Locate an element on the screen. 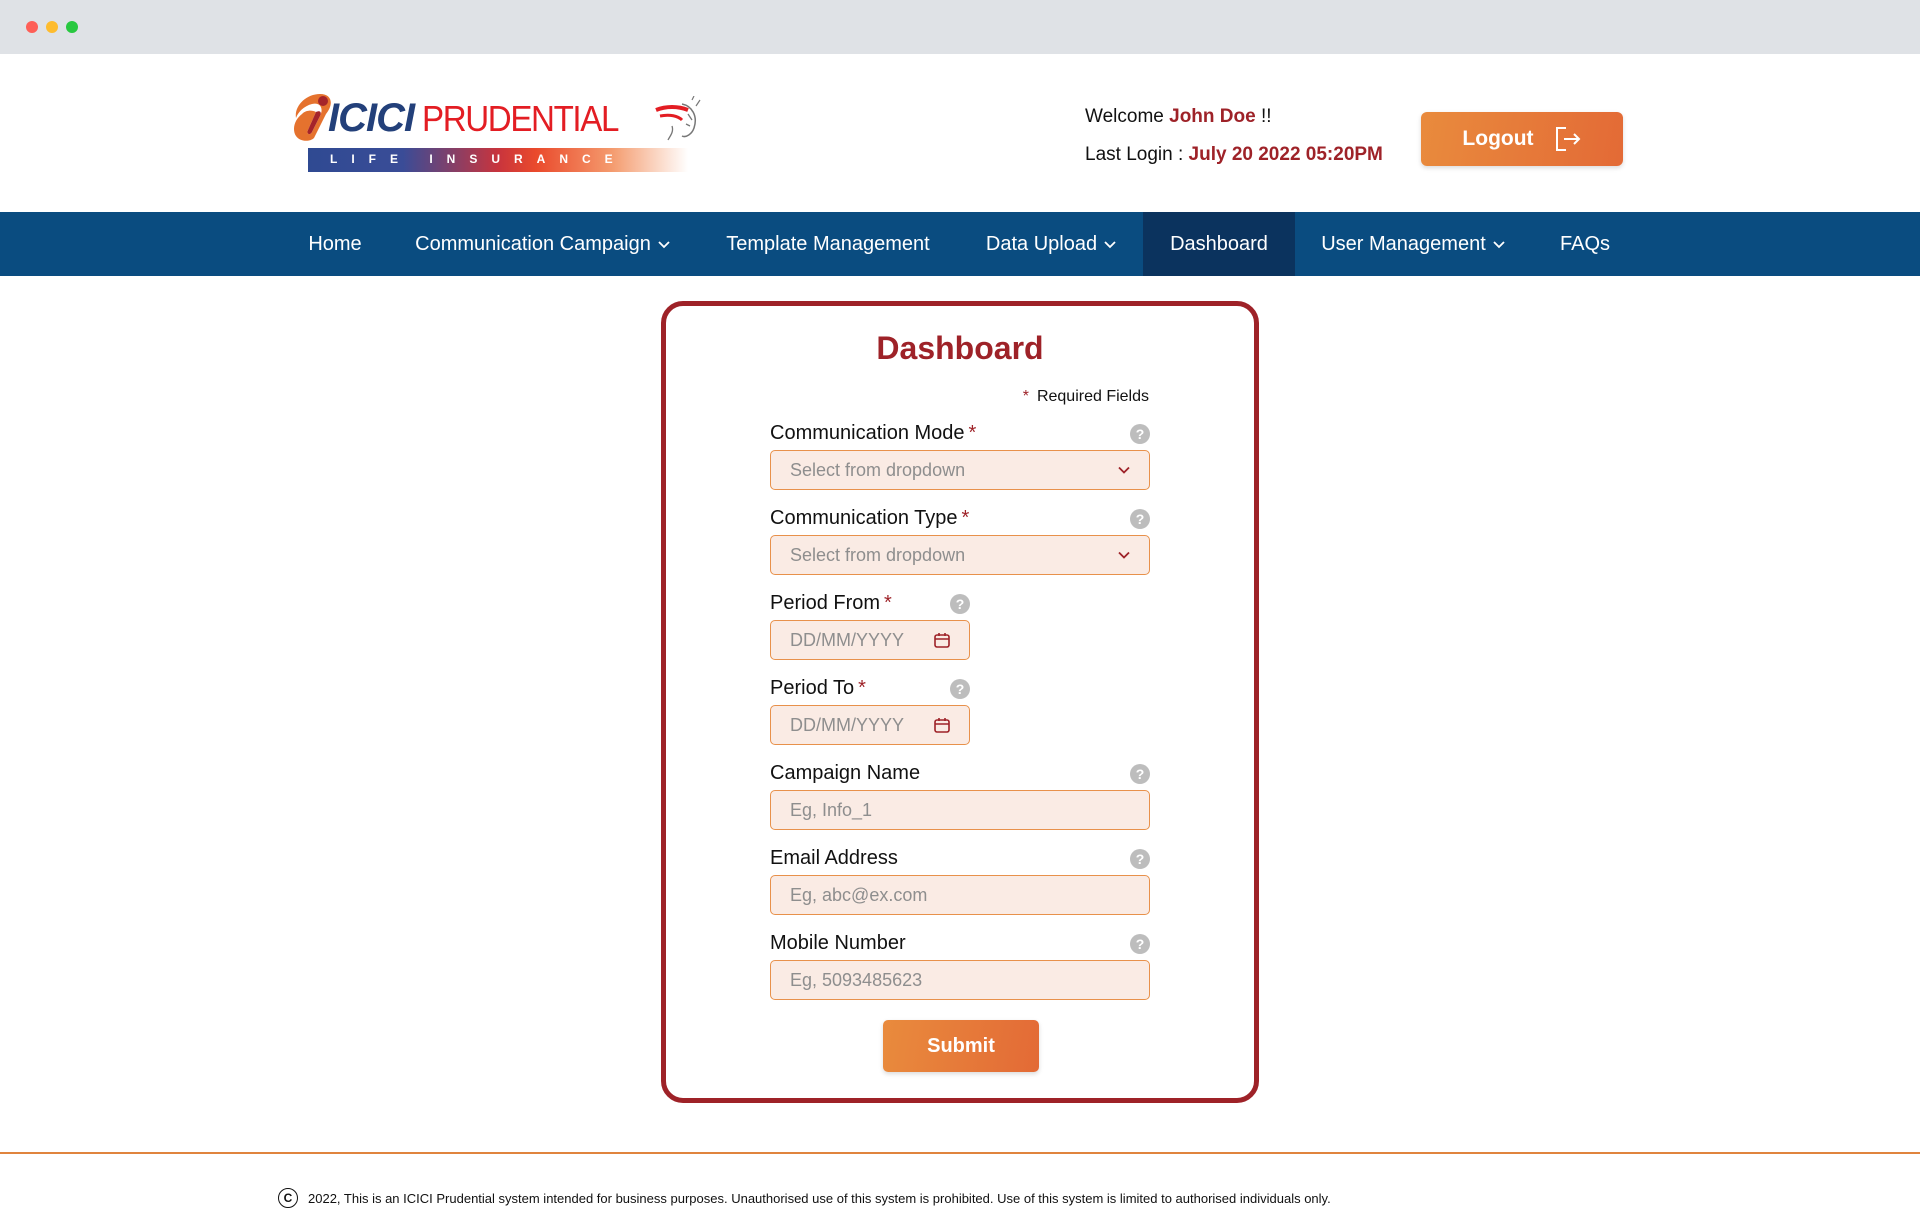 Image resolution: width=1920 pixels, height=1230 pixels. mobile-number-field: Mobile Number ? Eg, 5093485623 is located at coordinates (960, 965).